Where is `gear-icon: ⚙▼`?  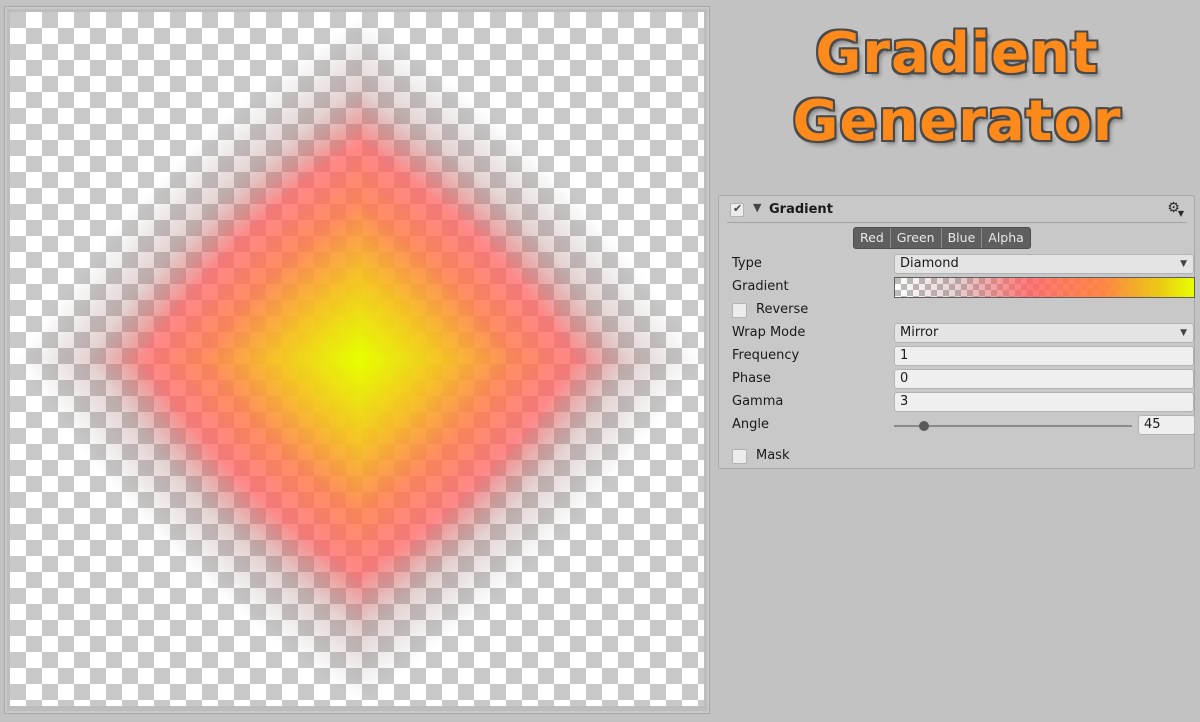 gear-icon: ⚙▼ is located at coordinates (1176, 209).